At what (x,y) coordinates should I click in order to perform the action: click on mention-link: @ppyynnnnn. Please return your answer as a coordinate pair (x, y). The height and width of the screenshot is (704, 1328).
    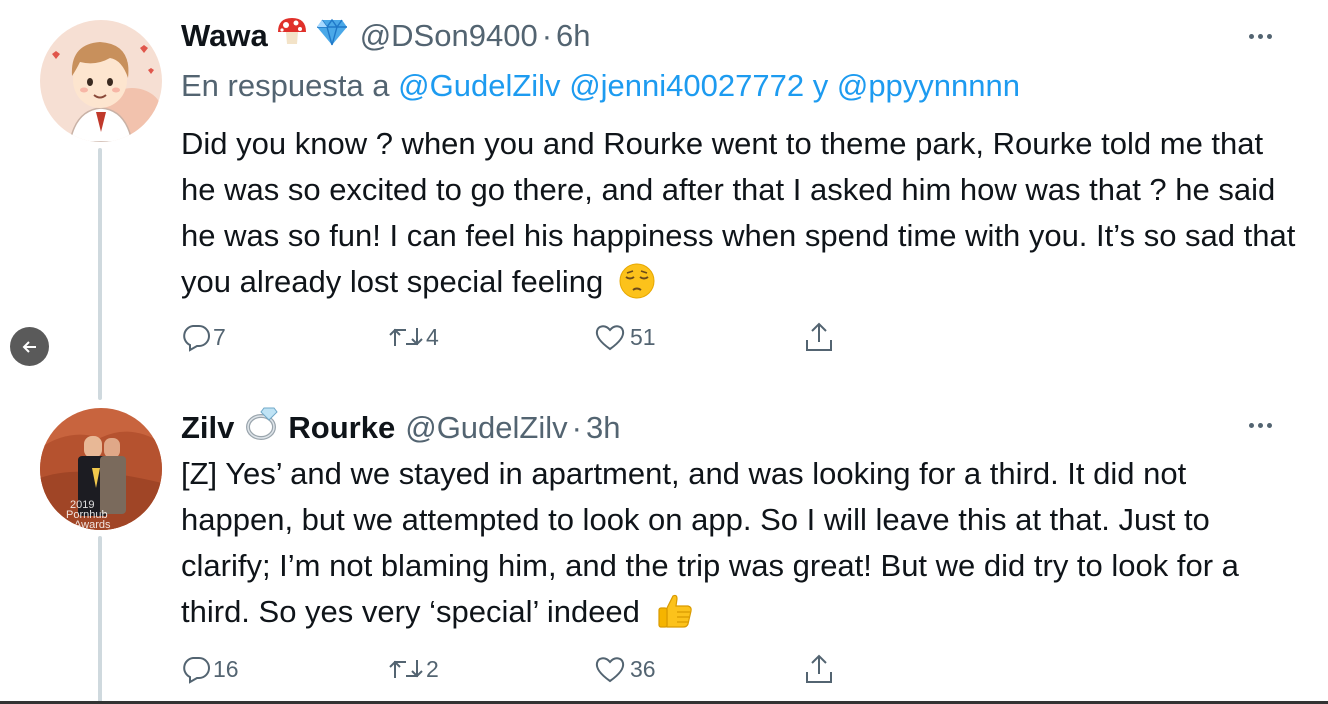
    Looking at the image, I should click on (928, 85).